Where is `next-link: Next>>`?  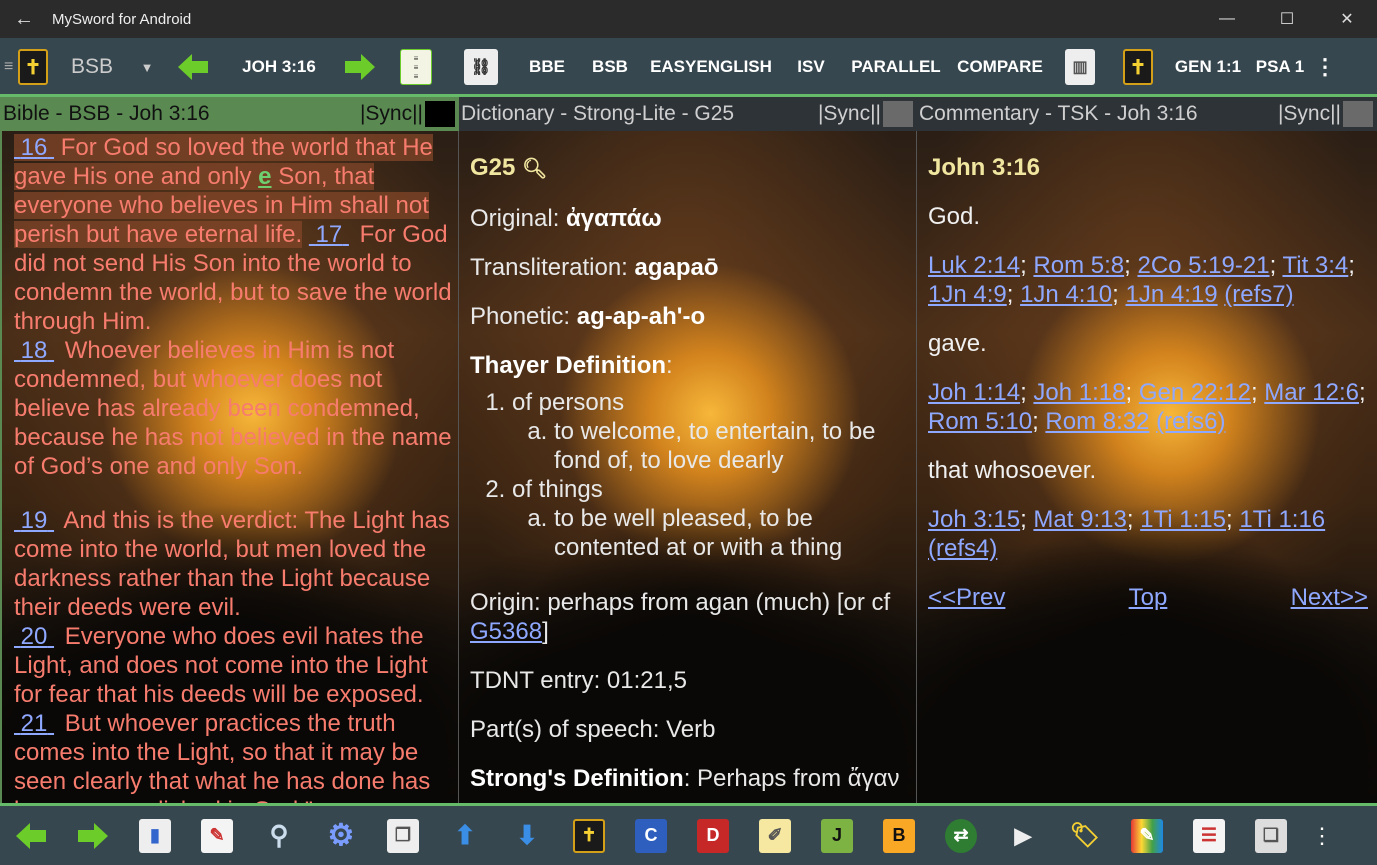
next-link: Next>> is located at coordinates (1329, 597).